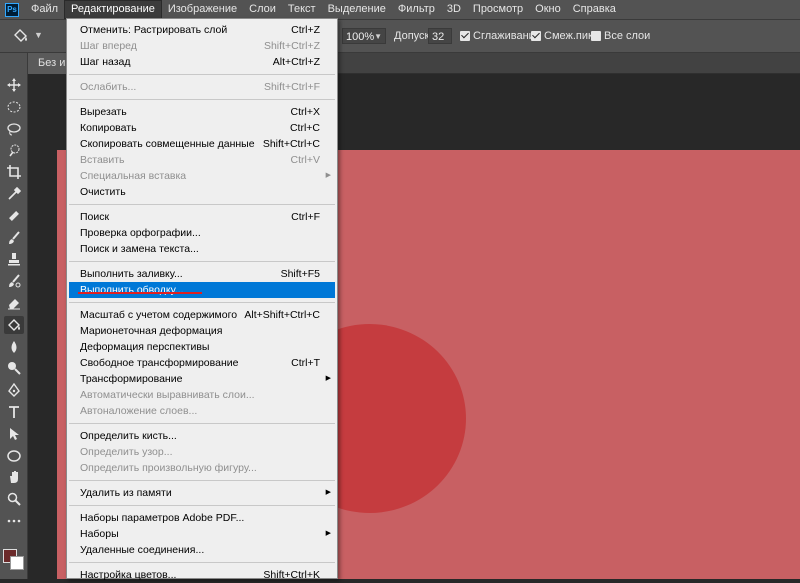  What do you see at coordinates (14, 107) in the screenshot?
I see `marquee-icon` at bounding box center [14, 107].